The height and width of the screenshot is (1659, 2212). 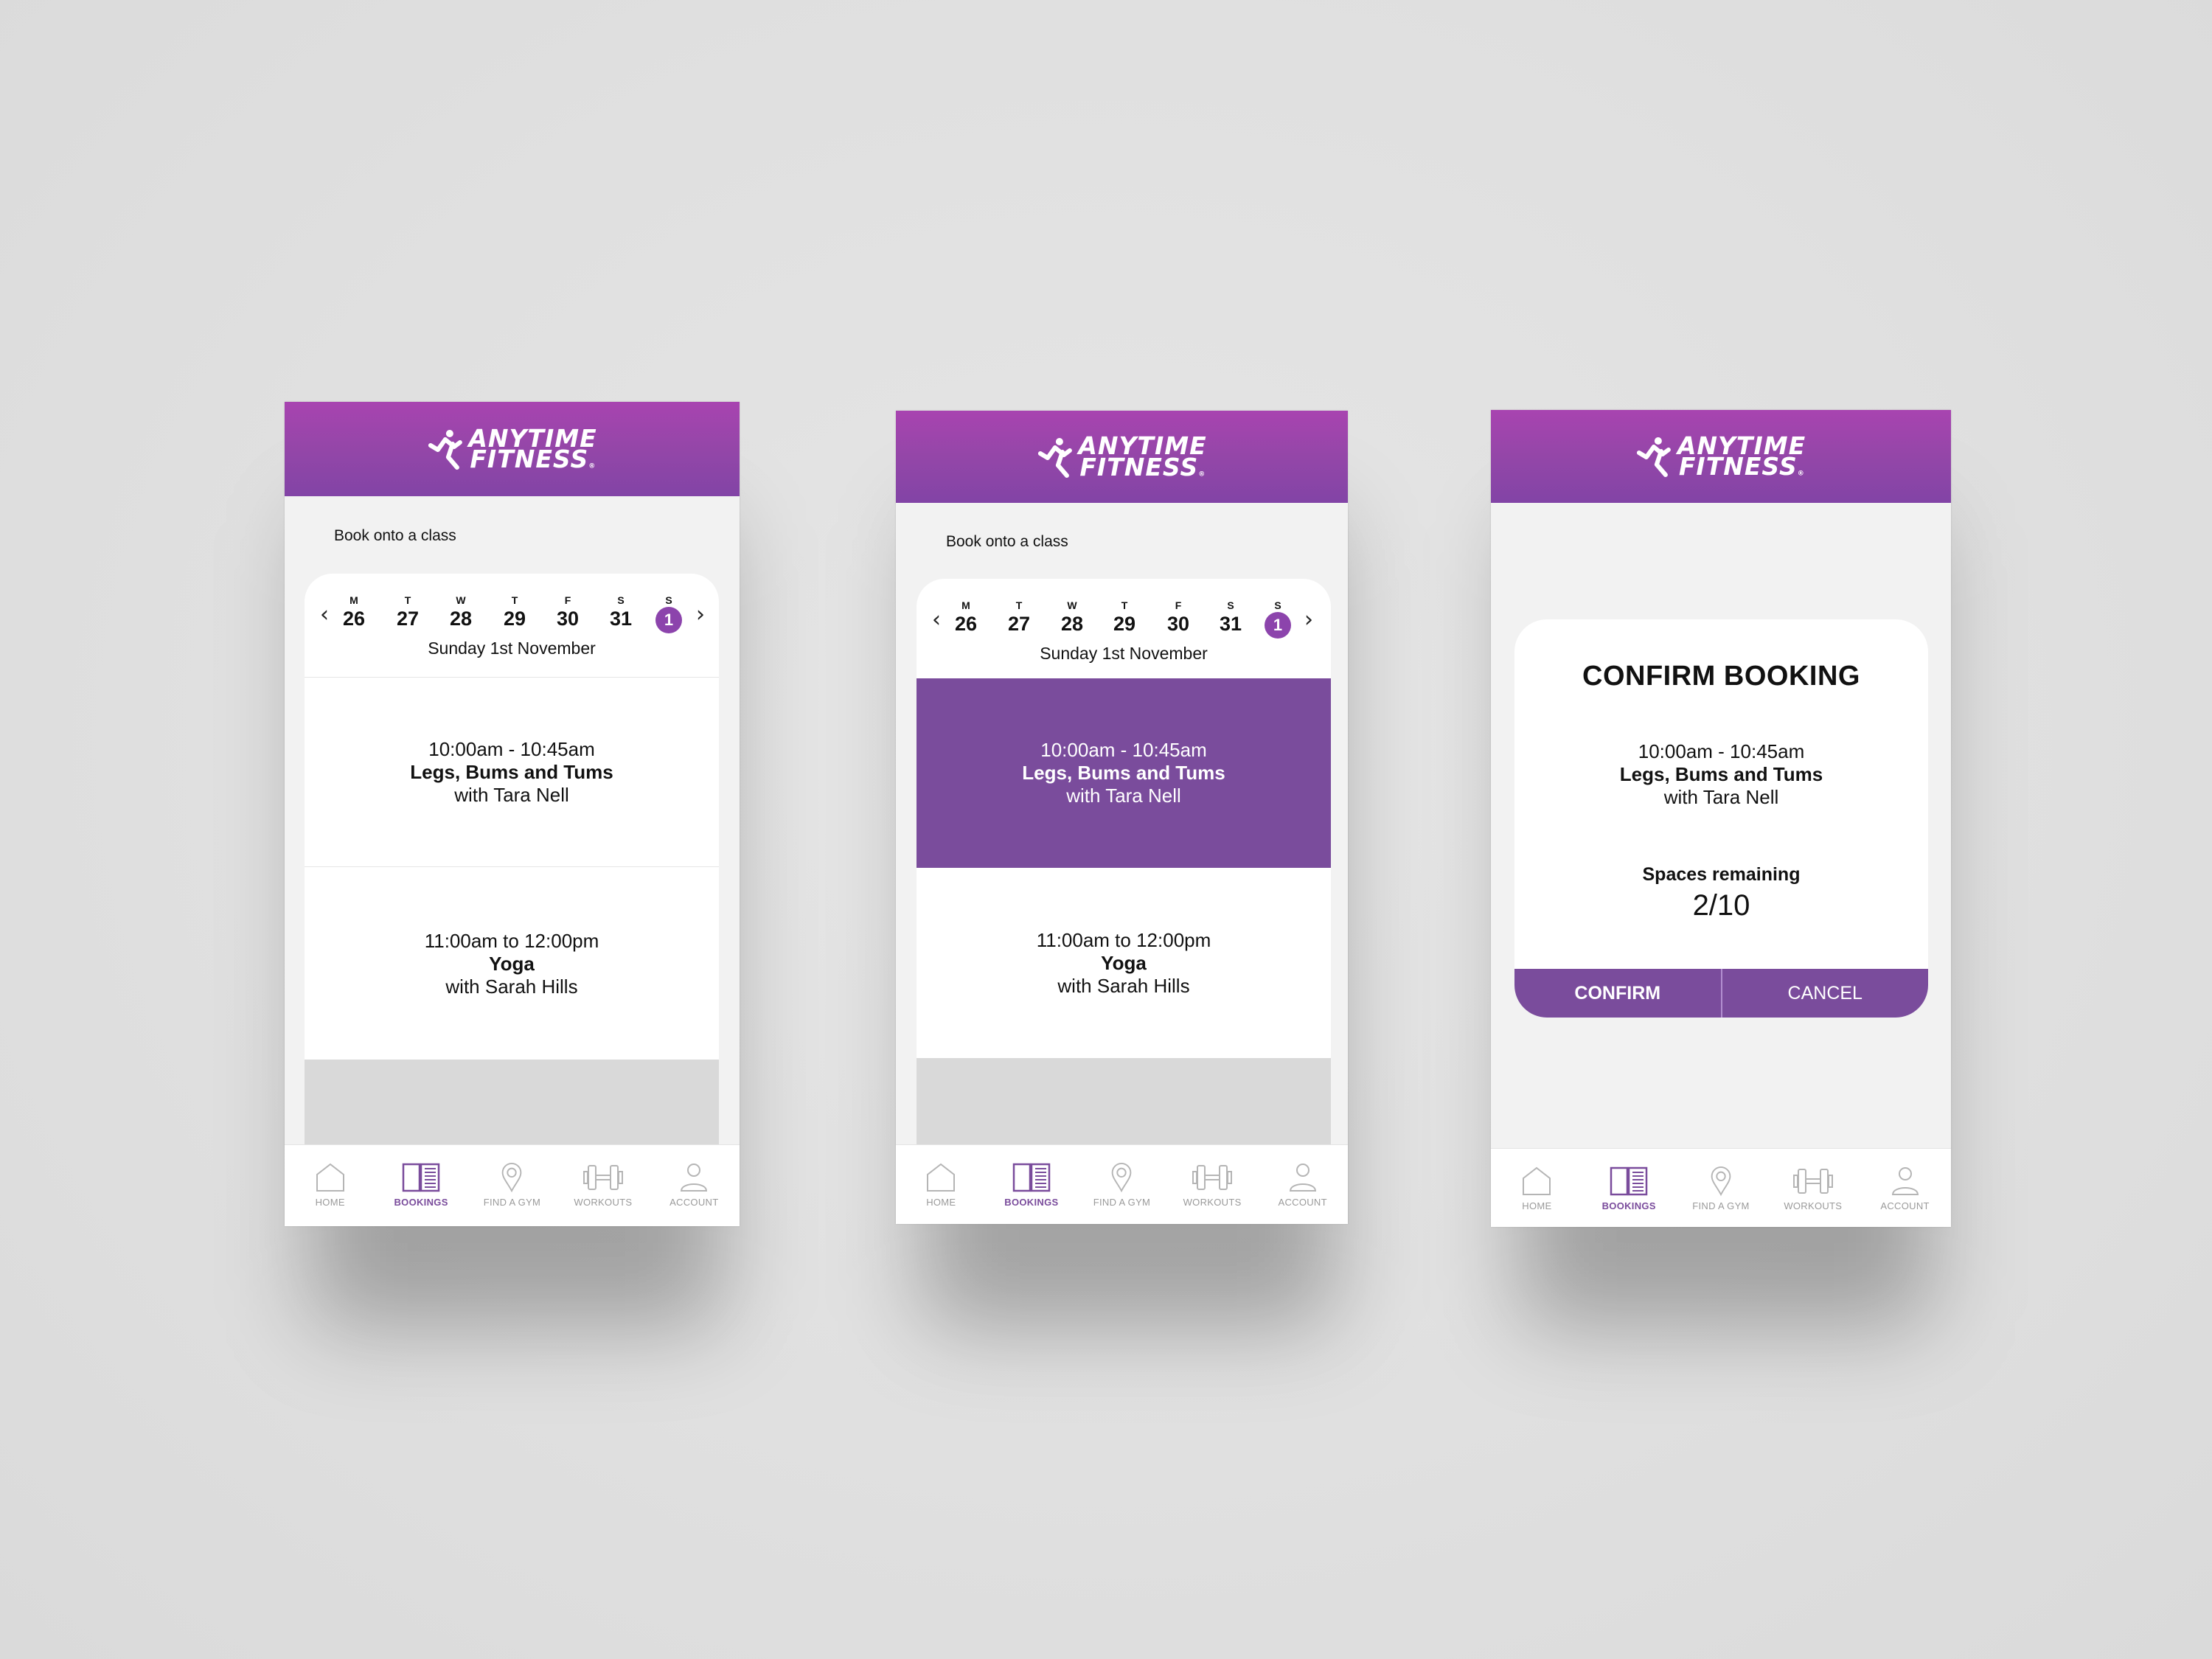 What do you see at coordinates (1618, 993) in the screenshot?
I see `confirm-button: CONFIRM` at bounding box center [1618, 993].